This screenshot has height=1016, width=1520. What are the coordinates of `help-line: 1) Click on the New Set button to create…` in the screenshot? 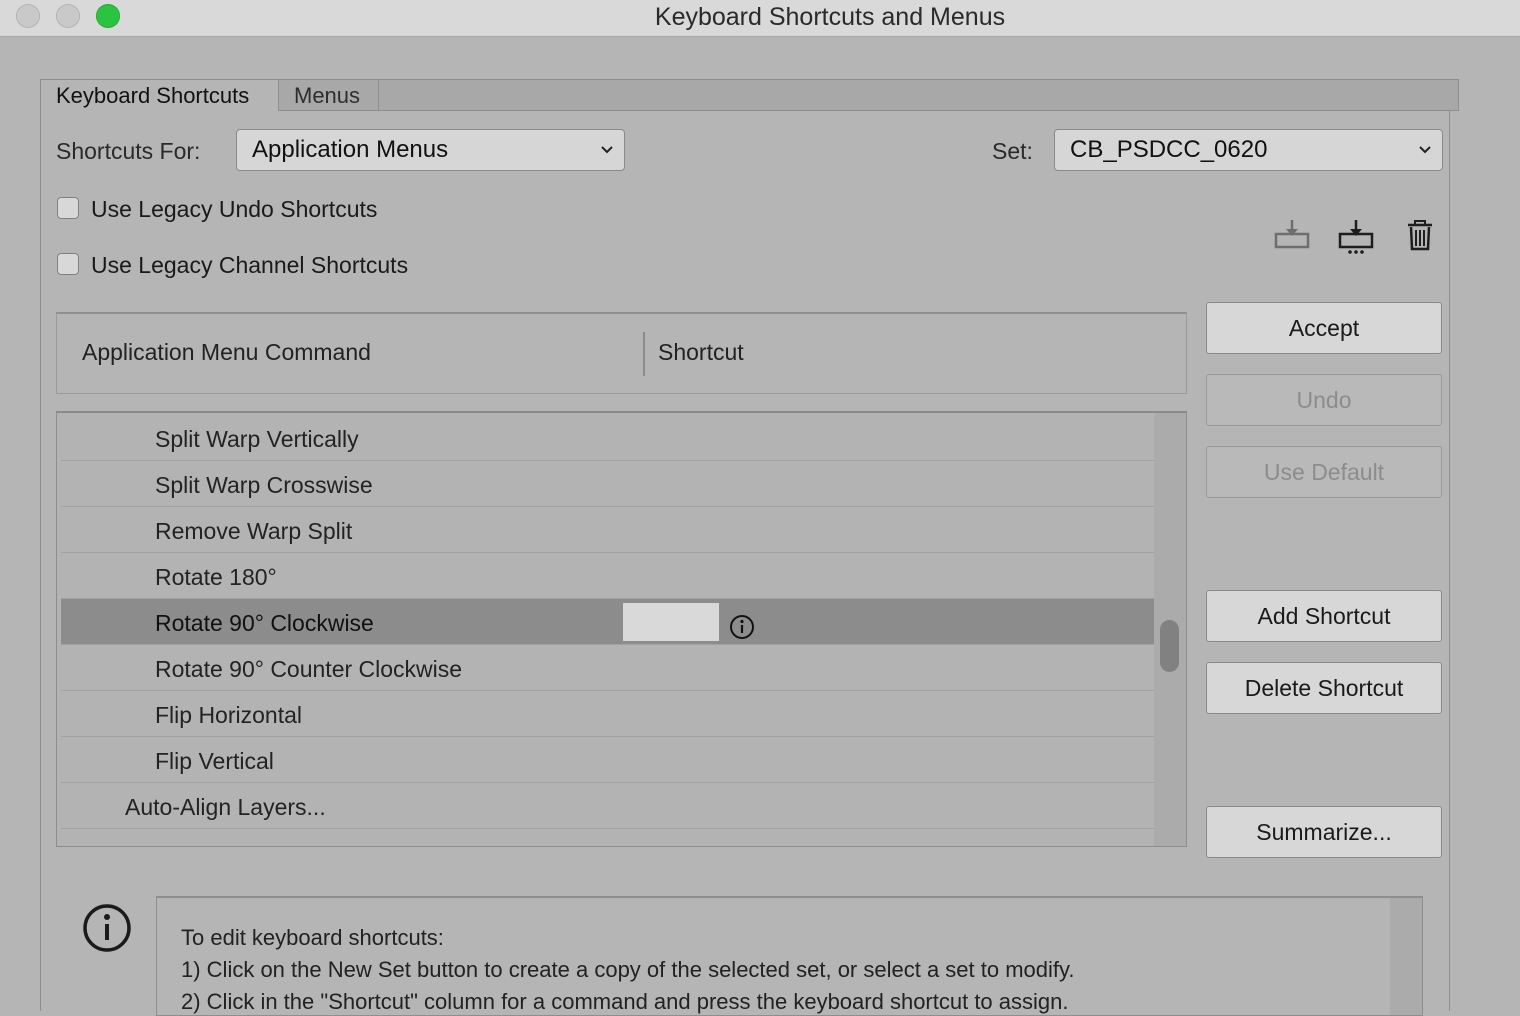 It's located at (628, 969).